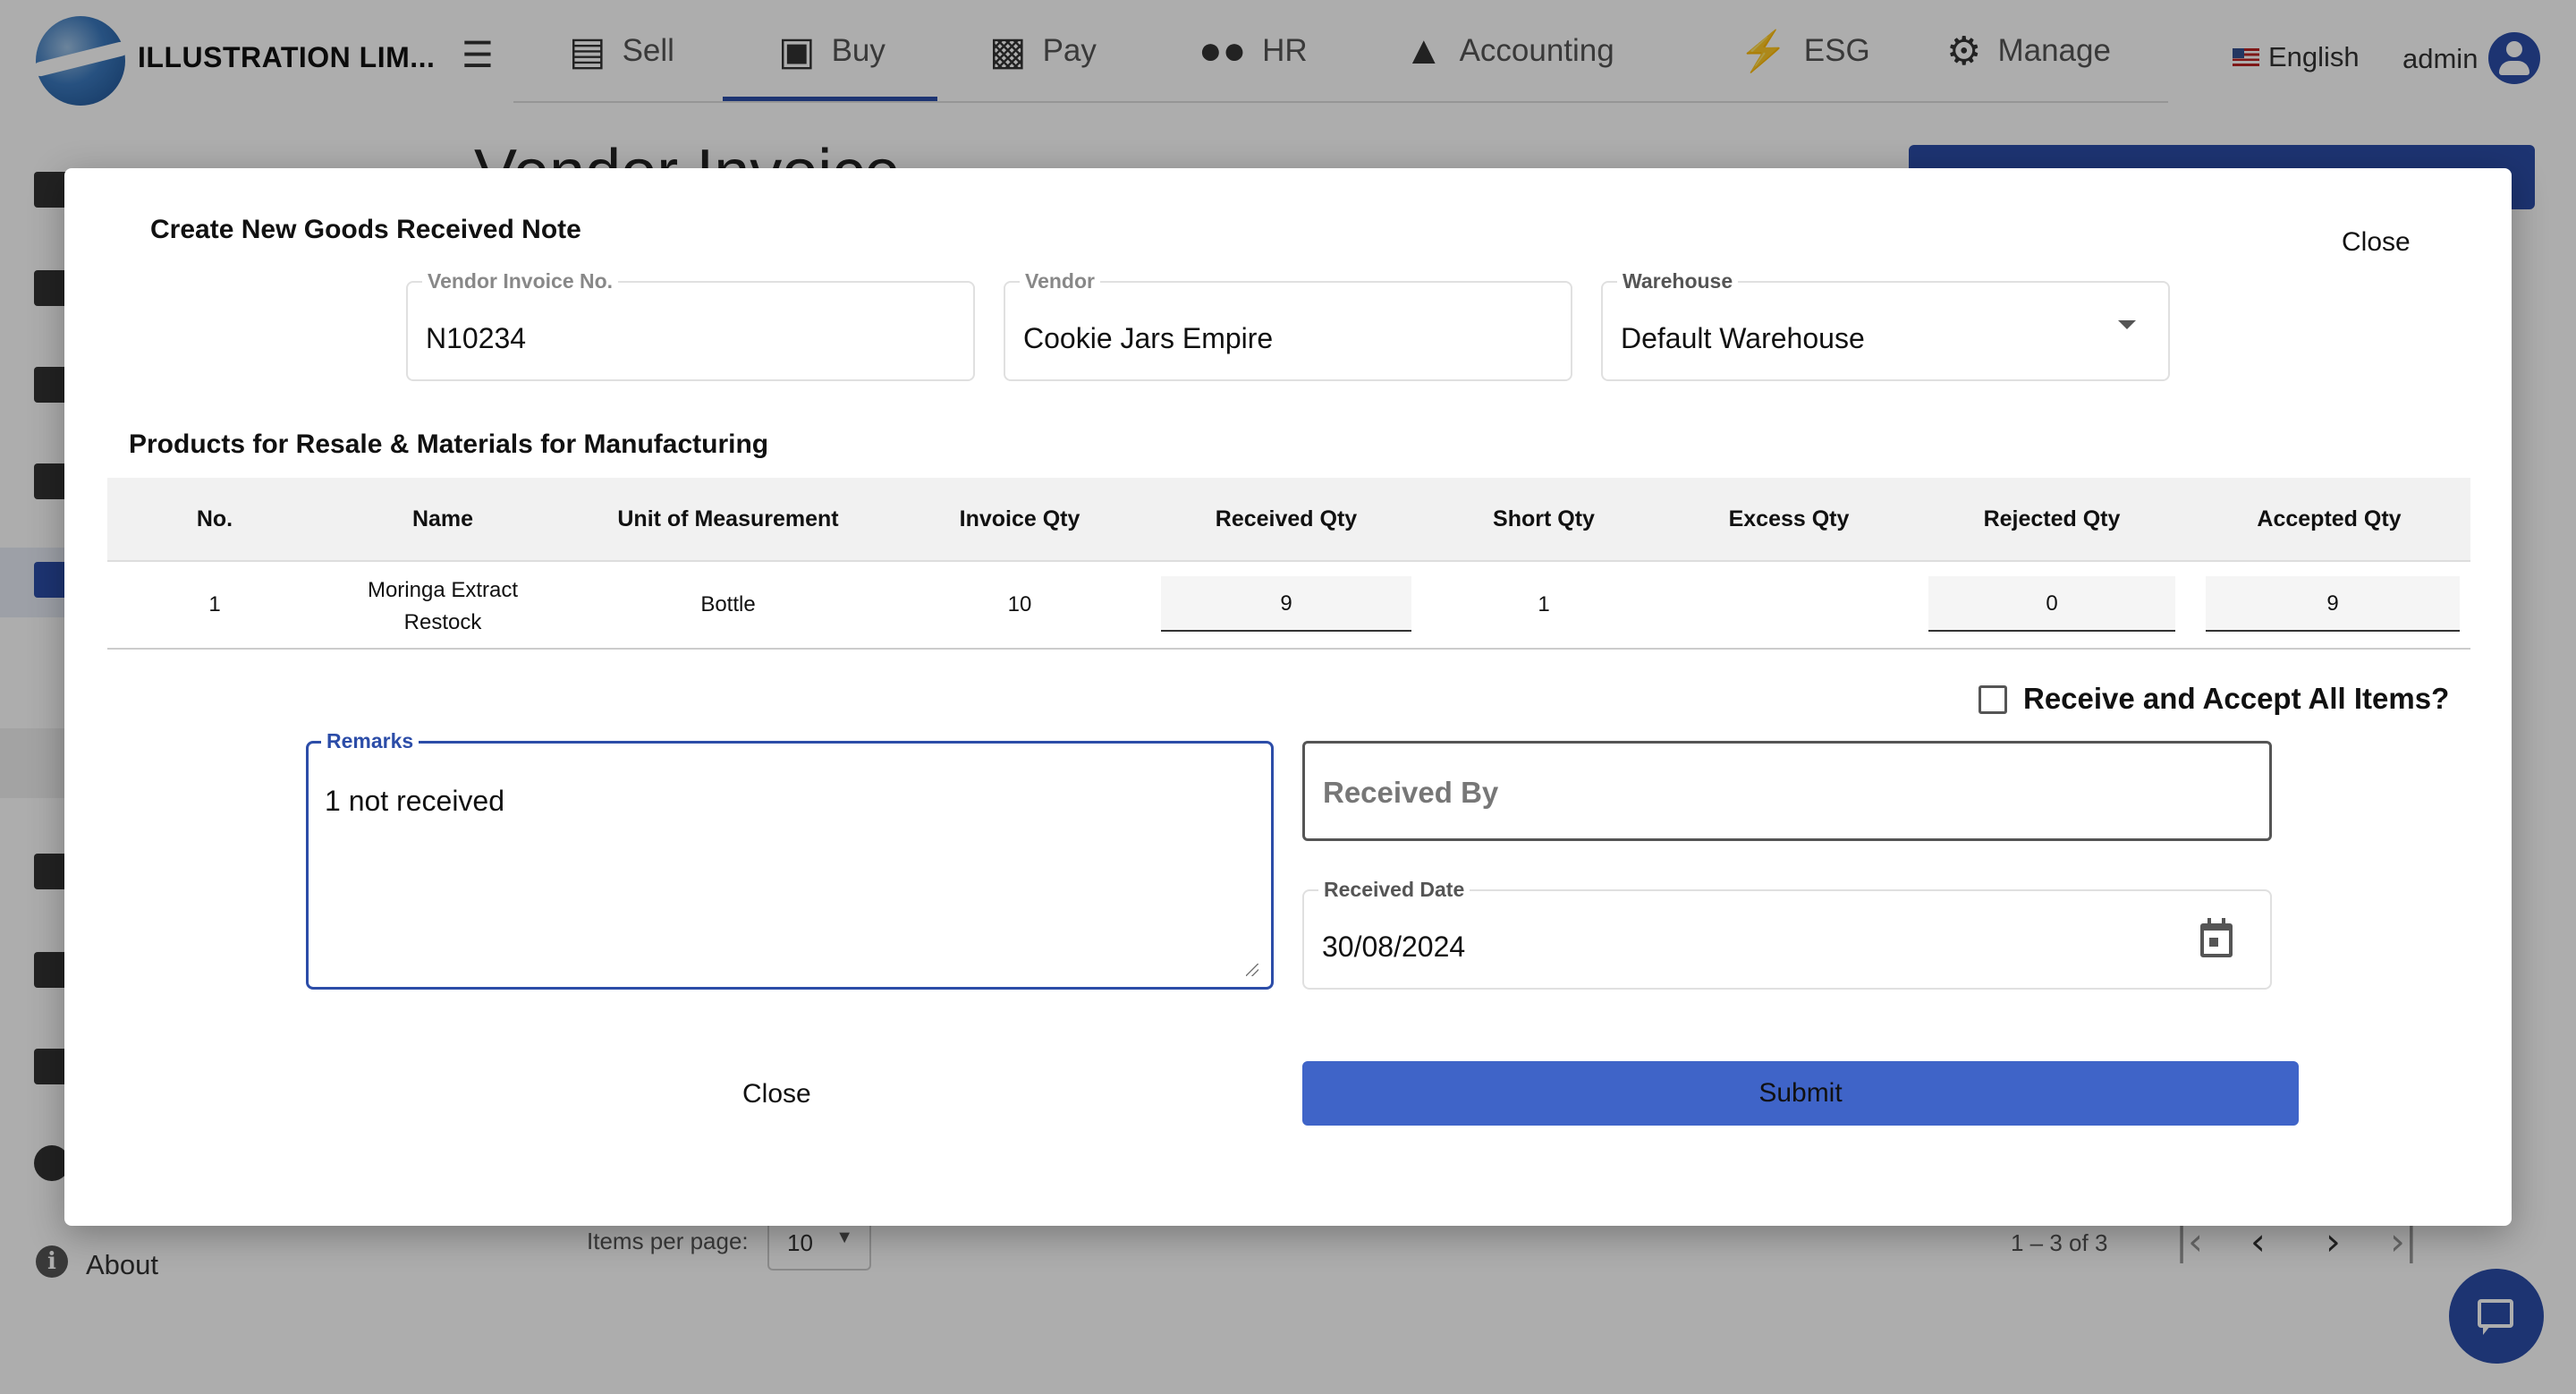 The width and height of the screenshot is (2576, 1394). What do you see at coordinates (2376, 243) in the screenshot?
I see `close-button-top: Close` at bounding box center [2376, 243].